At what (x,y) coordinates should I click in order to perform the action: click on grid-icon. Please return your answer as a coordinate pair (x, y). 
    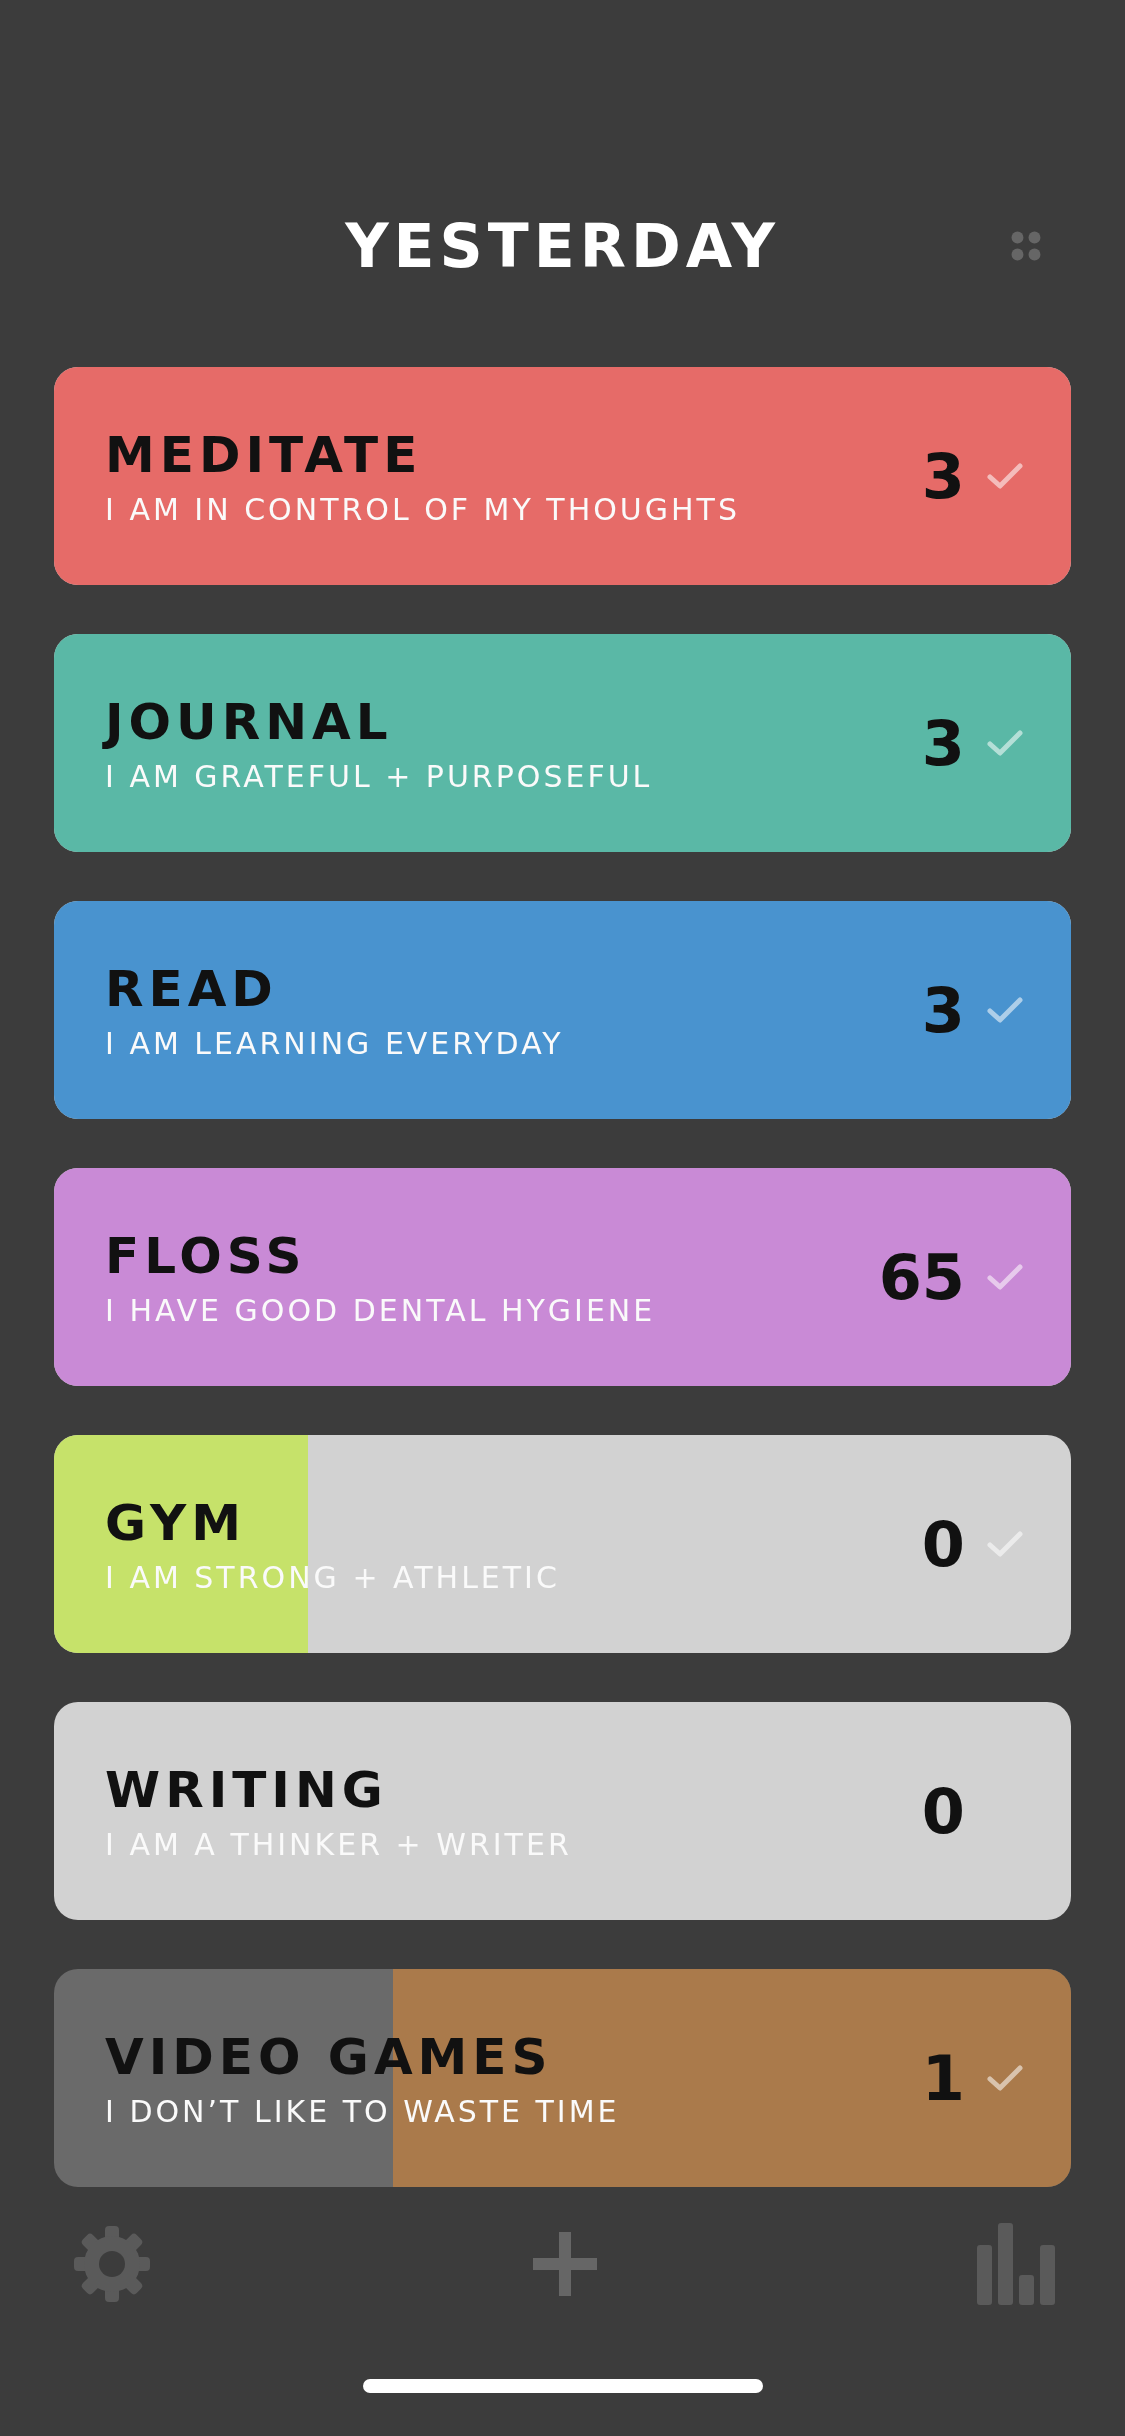
    Looking at the image, I should click on (1026, 246).